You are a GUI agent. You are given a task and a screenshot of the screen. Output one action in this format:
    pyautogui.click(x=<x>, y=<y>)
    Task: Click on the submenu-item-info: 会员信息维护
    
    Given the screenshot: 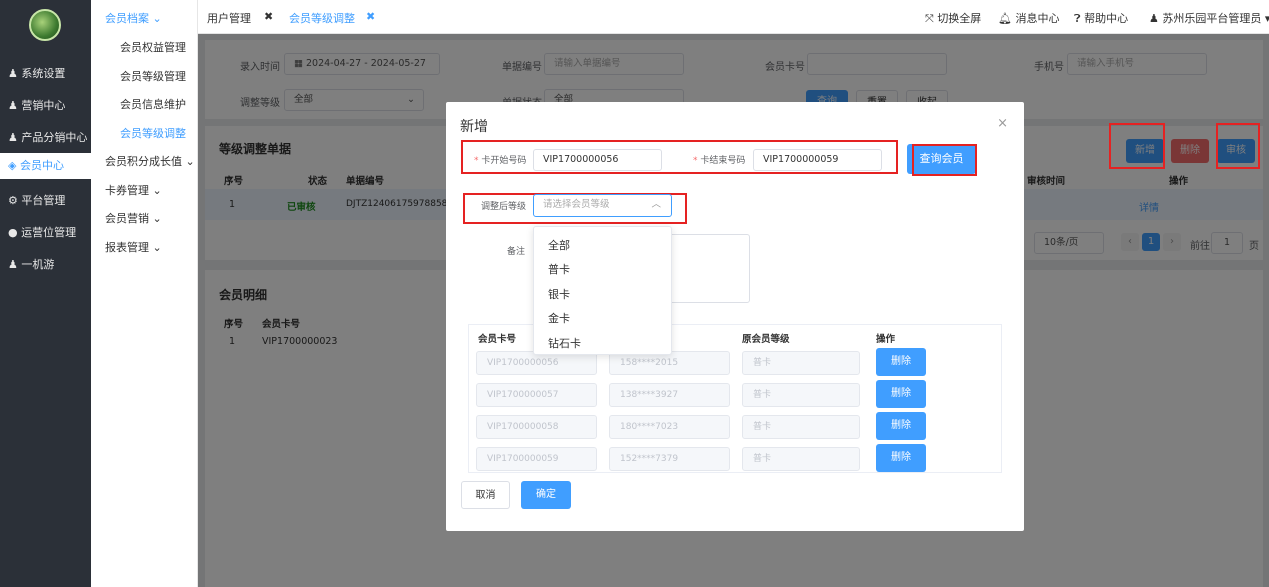 What is the action you would take?
    pyautogui.click(x=153, y=104)
    